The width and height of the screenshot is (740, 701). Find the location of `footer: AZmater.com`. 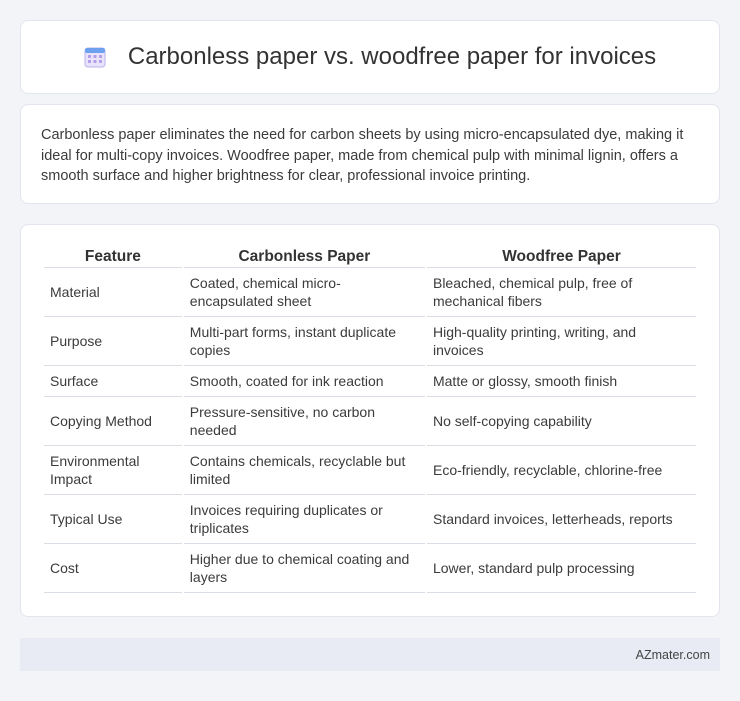

footer: AZmater.com is located at coordinates (370, 654).